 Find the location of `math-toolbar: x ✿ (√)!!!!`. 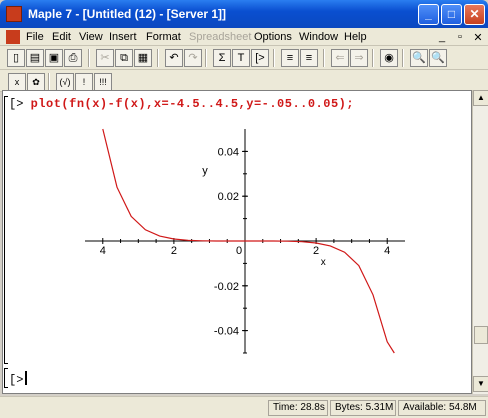

math-toolbar: x ✿ (√)!!!! is located at coordinates (244, 81).